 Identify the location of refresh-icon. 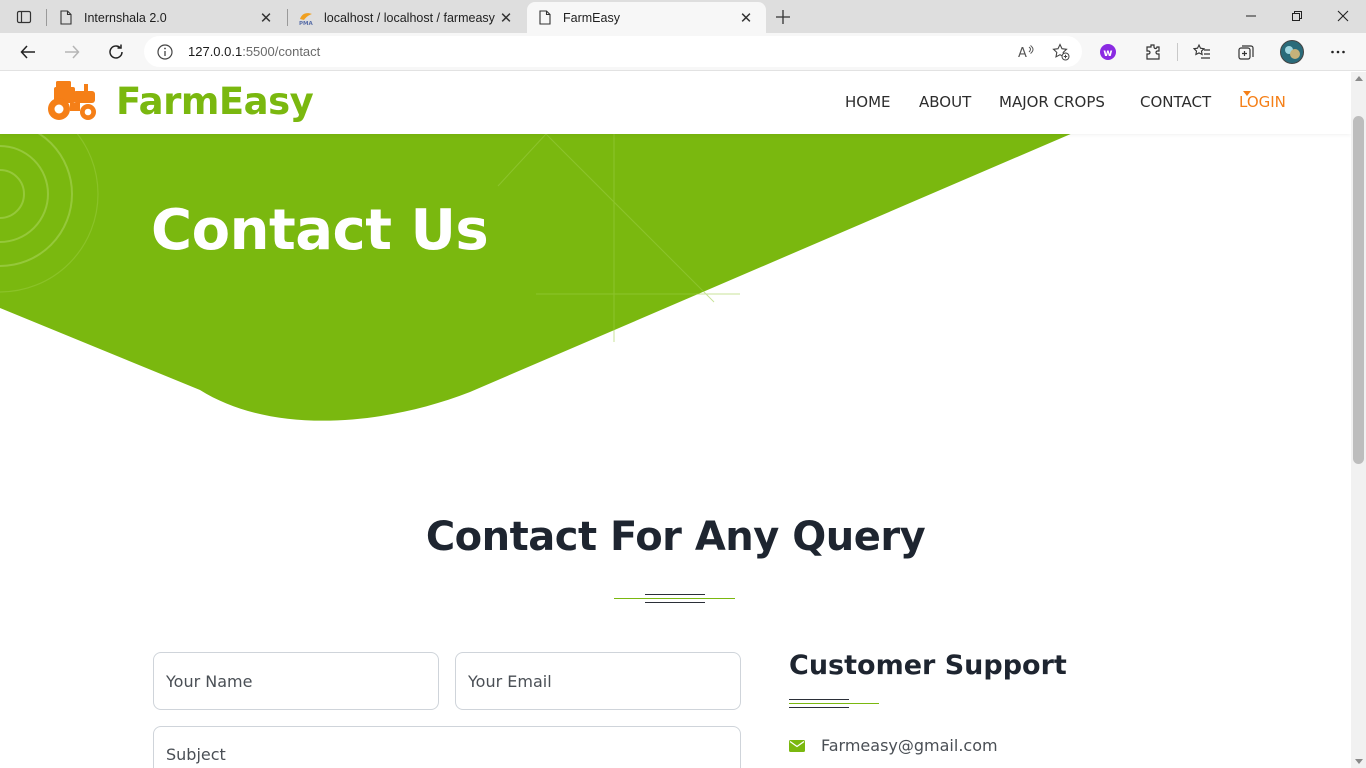
(116, 52).